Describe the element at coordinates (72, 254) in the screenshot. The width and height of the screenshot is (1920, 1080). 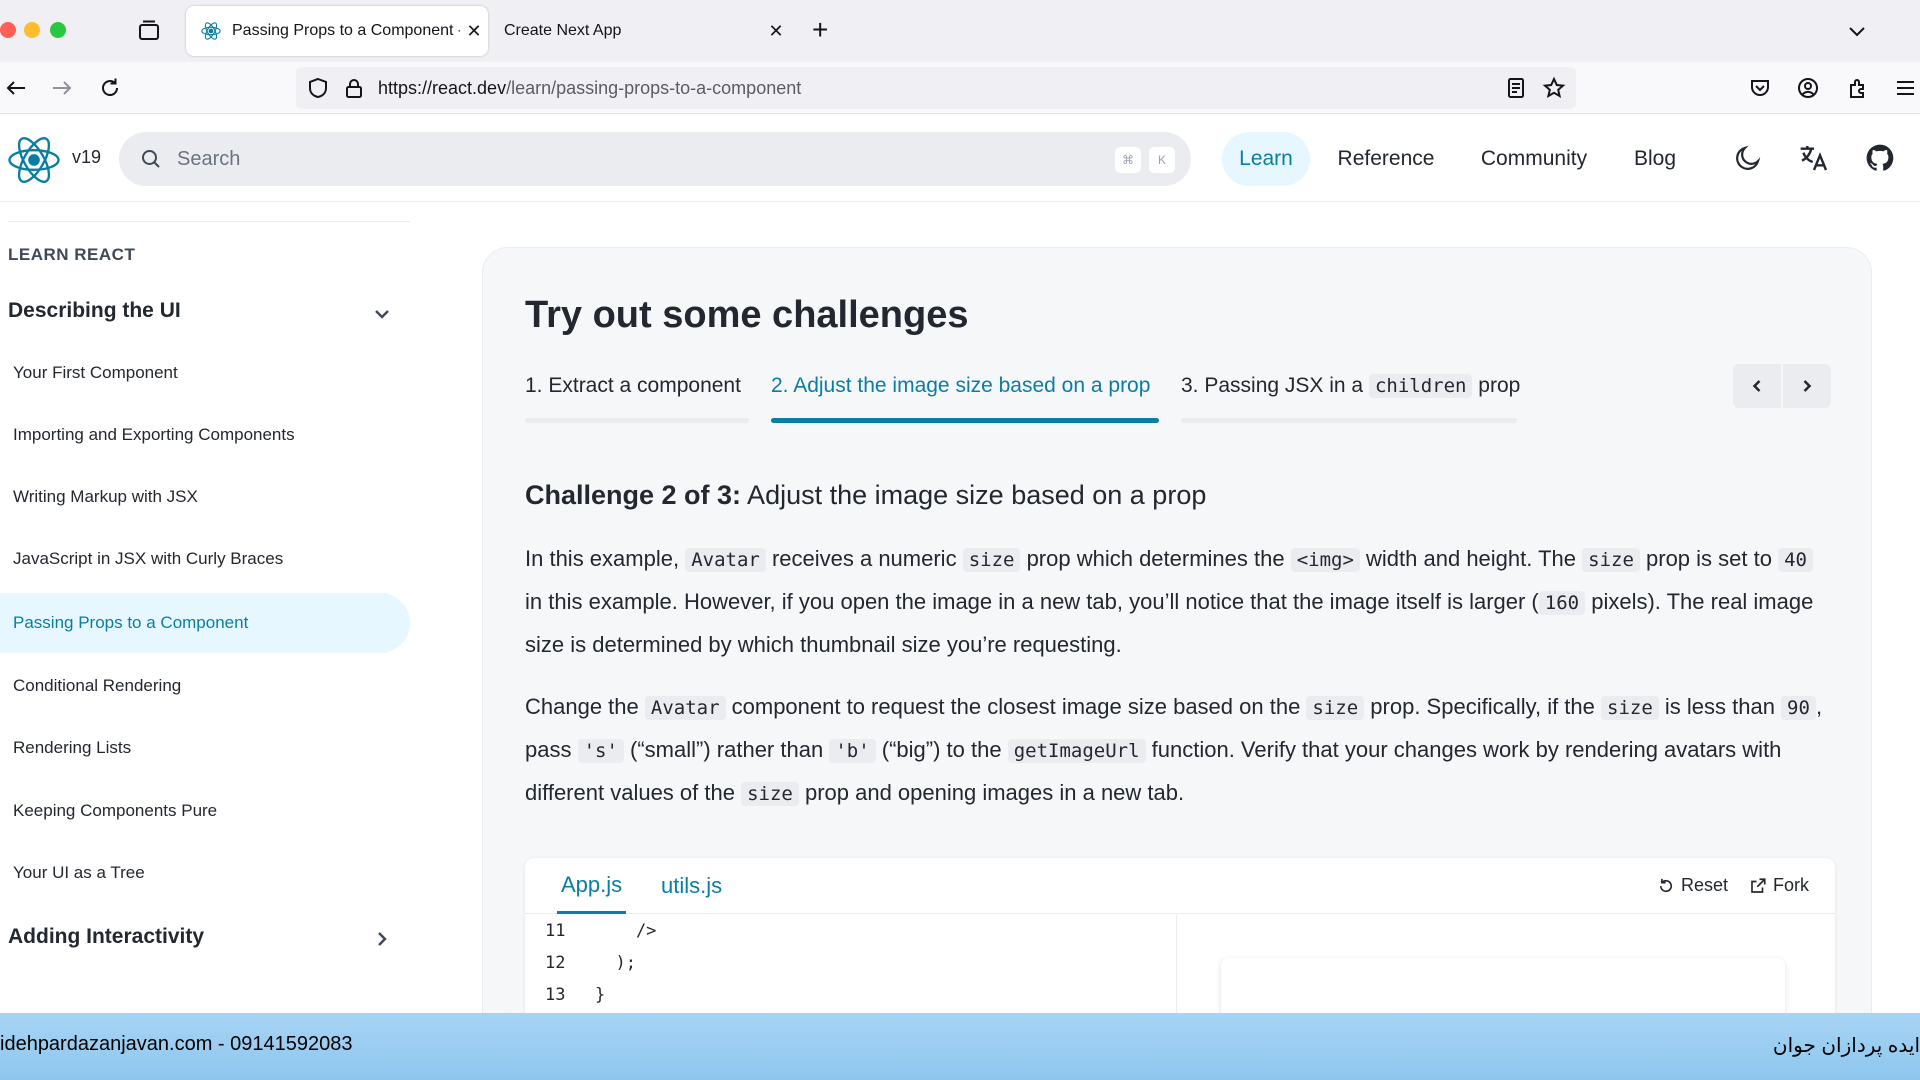
I see `sidebar-heading: LEARN REACT` at that location.